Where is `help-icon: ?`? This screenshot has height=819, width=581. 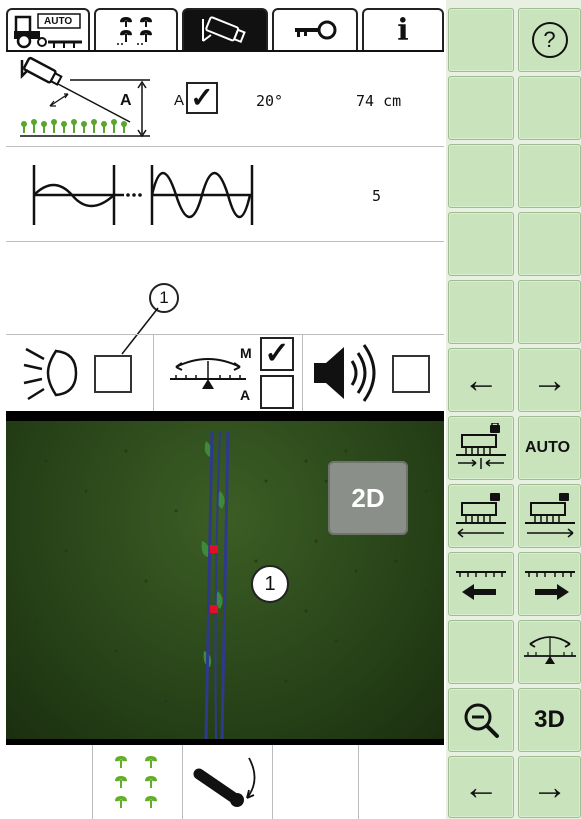 help-icon: ? is located at coordinates (549, 40).